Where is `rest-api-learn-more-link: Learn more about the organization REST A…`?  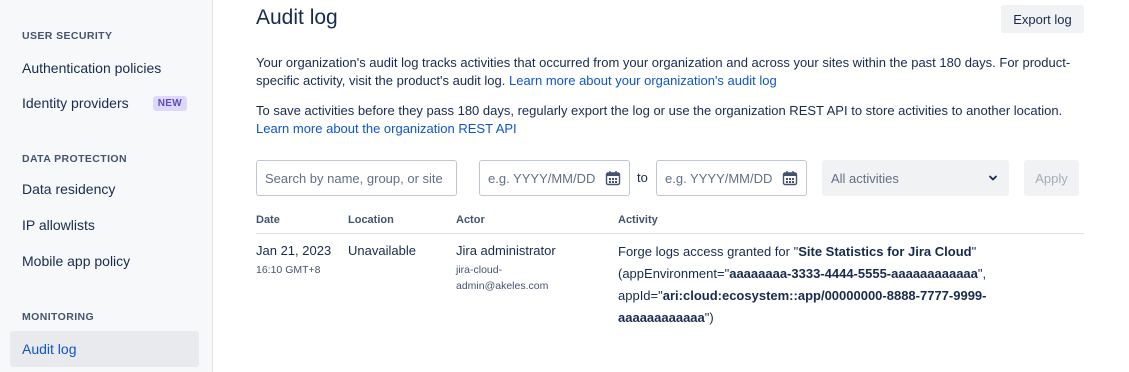
rest-api-learn-more-link: Learn more about the organization REST A… is located at coordinates (386, 128).